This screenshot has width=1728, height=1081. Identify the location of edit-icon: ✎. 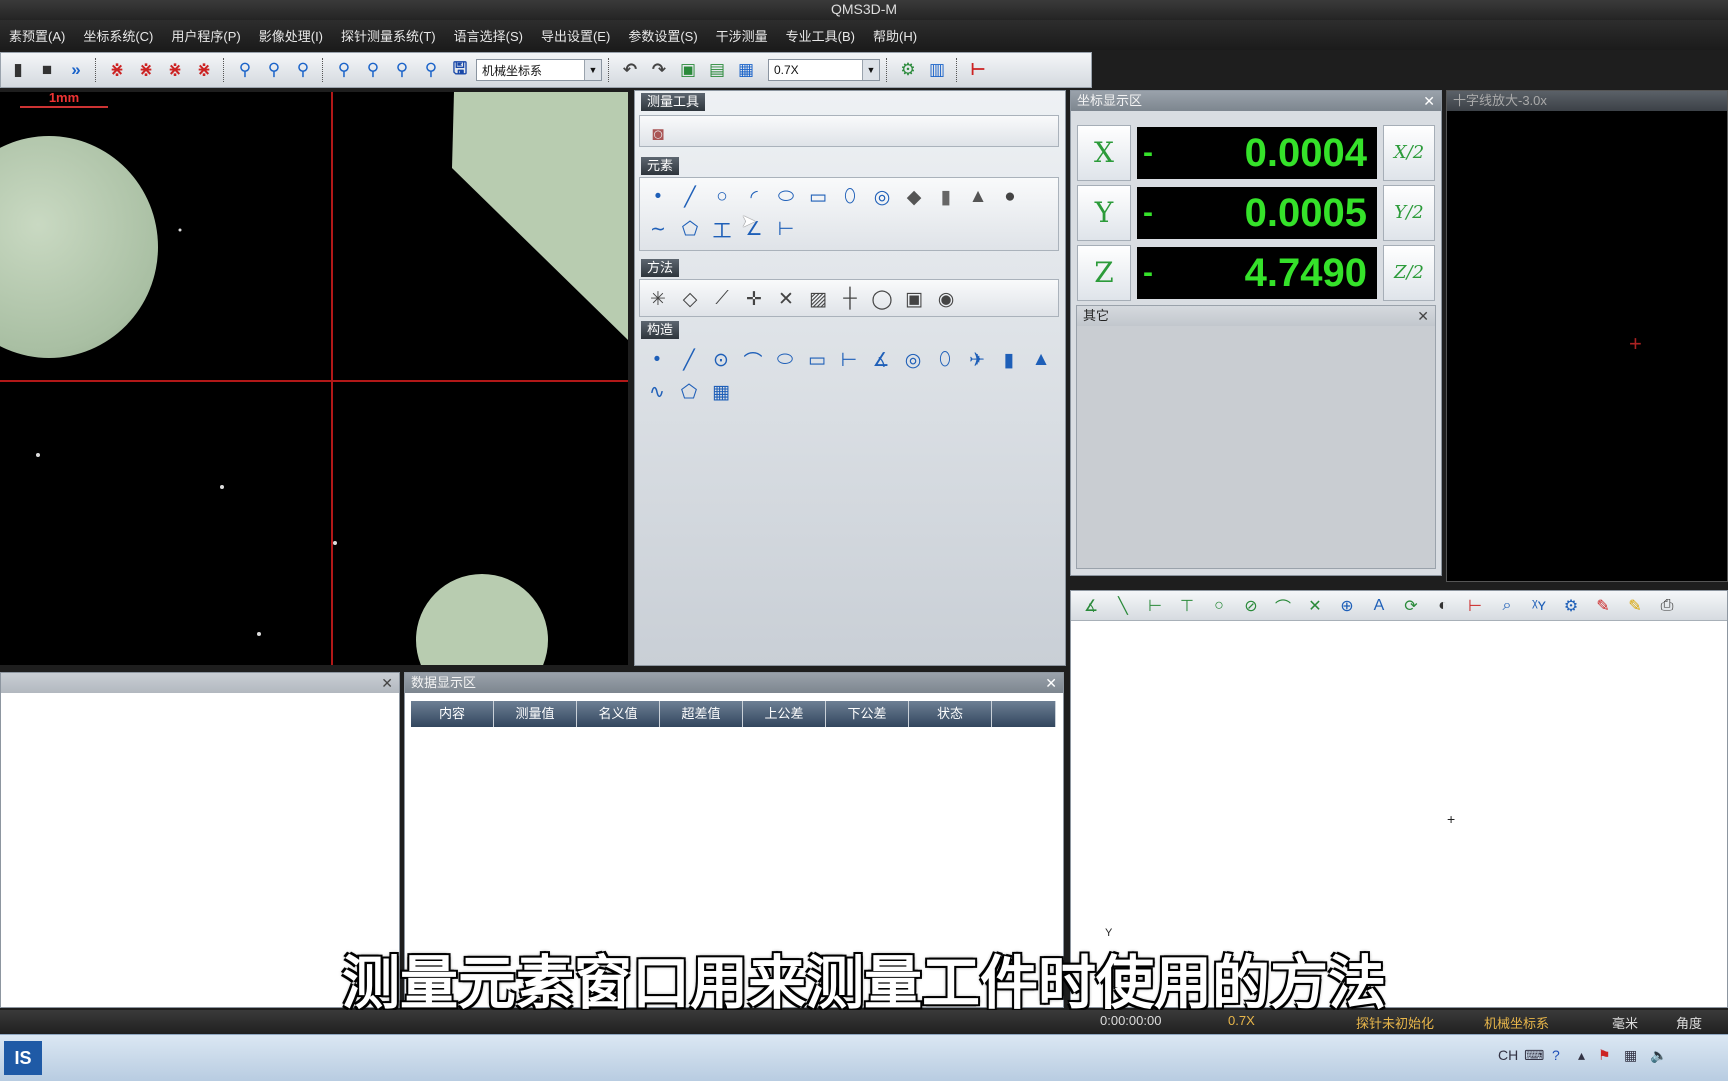
(1635, 606).